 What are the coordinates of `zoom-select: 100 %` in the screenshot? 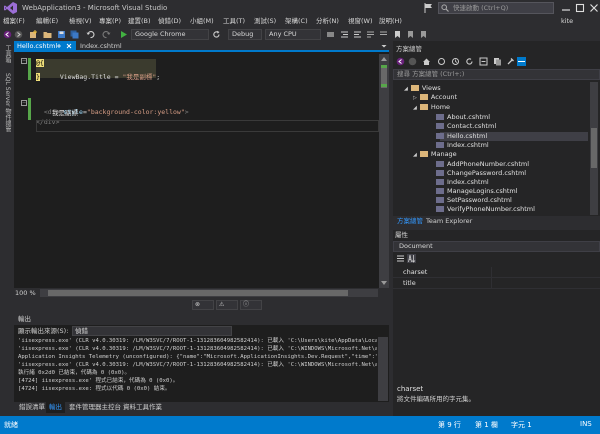 It's located at (27, 293).